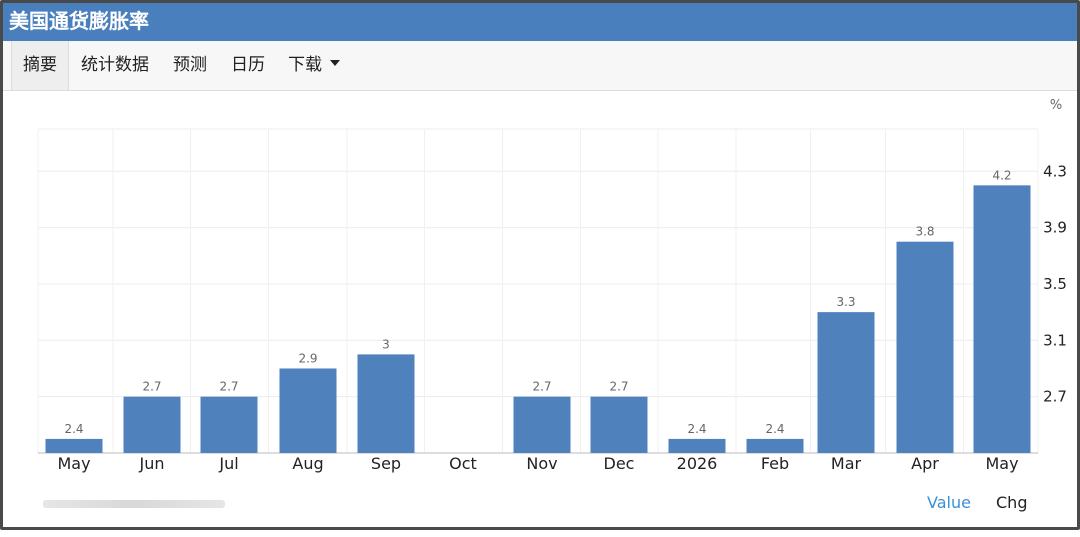  I want to click on tab-statistics: 统计数据, so click(115, 65).